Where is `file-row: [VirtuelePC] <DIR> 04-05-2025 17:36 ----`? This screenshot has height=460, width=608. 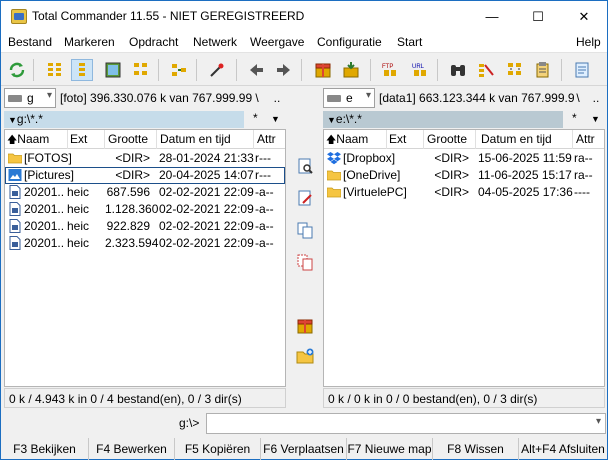
file-row: [VirtuelePC] <DIR> 04-05-2025 17:36 ---- is located at coordinates (464, 192).